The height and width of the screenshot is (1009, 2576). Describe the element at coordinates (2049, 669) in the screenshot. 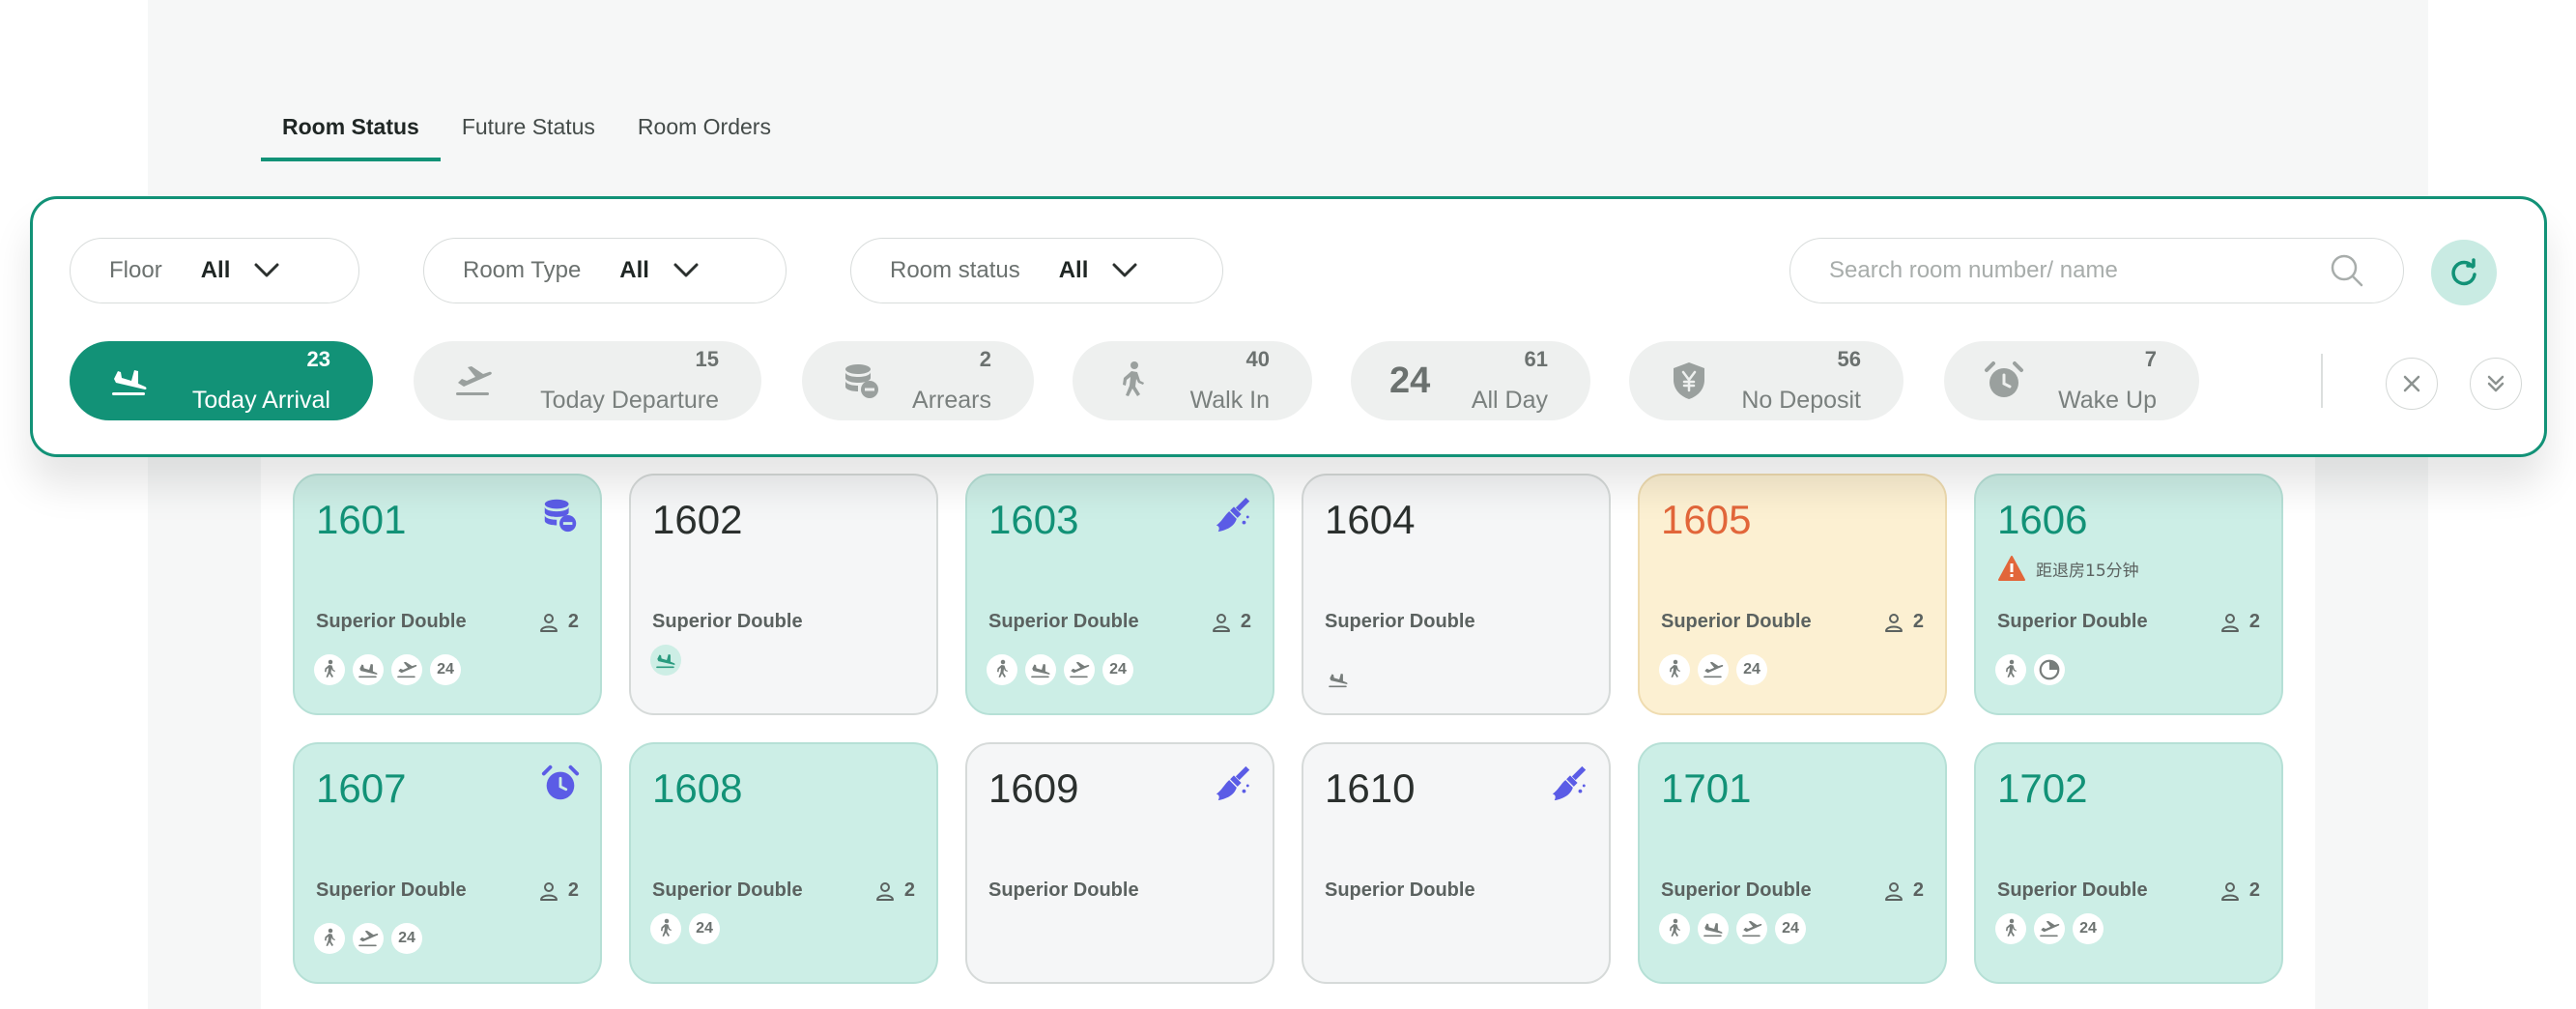

I see `pie-icon` at that location.